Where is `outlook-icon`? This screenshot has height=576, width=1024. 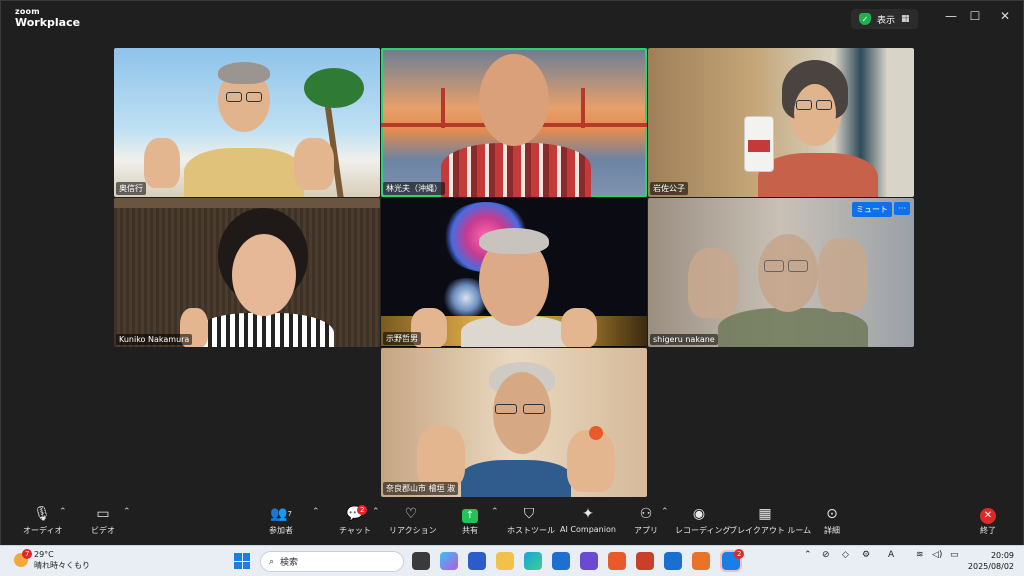 outlook-icon is located at coordinates (673, 561).